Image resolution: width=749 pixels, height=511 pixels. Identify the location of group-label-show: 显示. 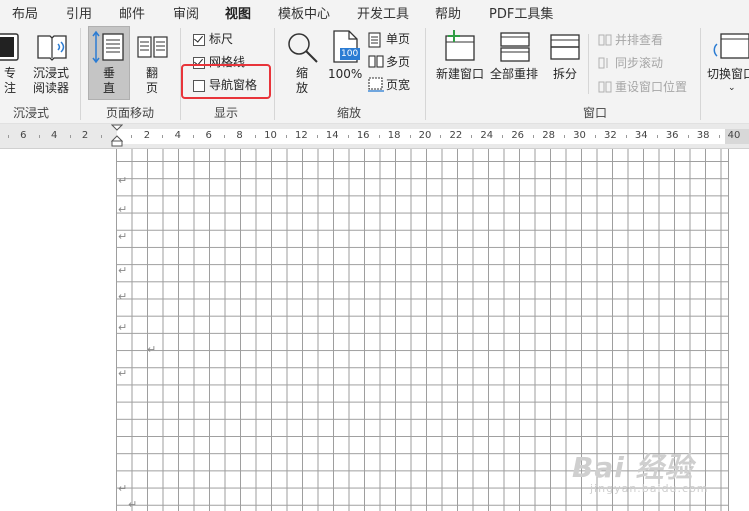
(226, 113).